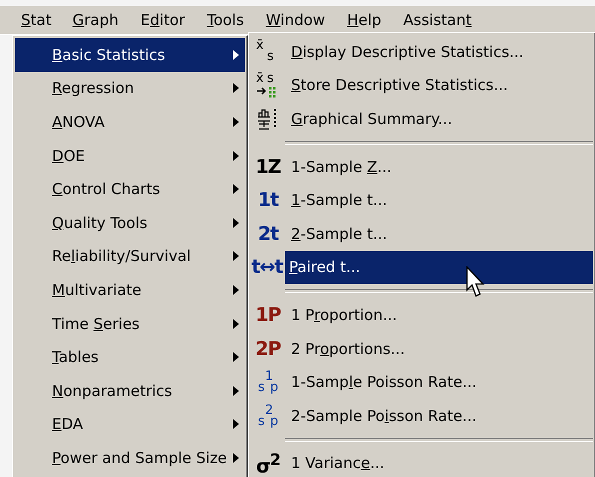 Image resolution: width=595 pixels, height=477 pixels. I want to click on poisson-icon: 2 s p, so click(268, 415).